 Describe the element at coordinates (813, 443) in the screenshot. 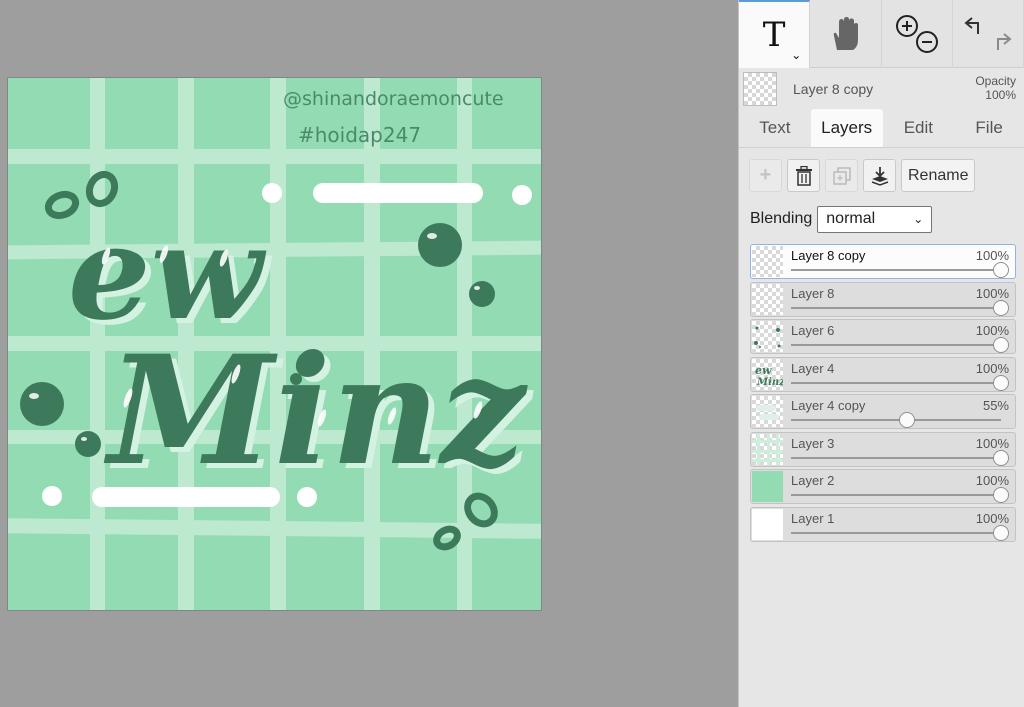

I see `layer-name: Layer 3` at that location.